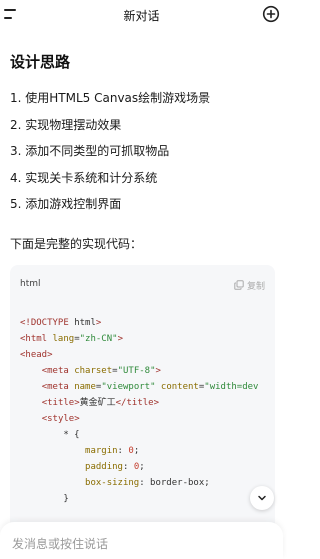 Image resolution: width=320 pixels, height=559 pixels. I want to click on code-line: }, so click(44, 499).